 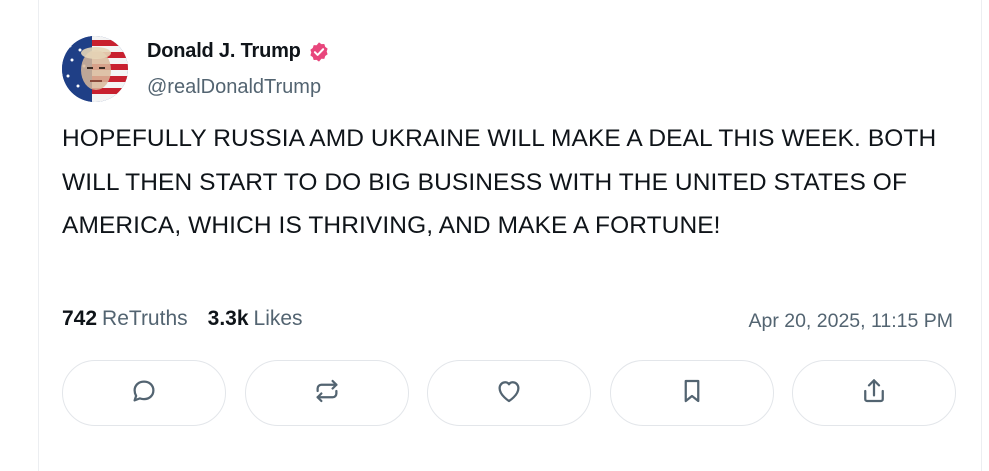 What do you see at coordinates (850, 321) in the screenshot?
I see `post-timestamp: Apr 20, 2025, 11:15 PM` at bounding box center [850, 321].